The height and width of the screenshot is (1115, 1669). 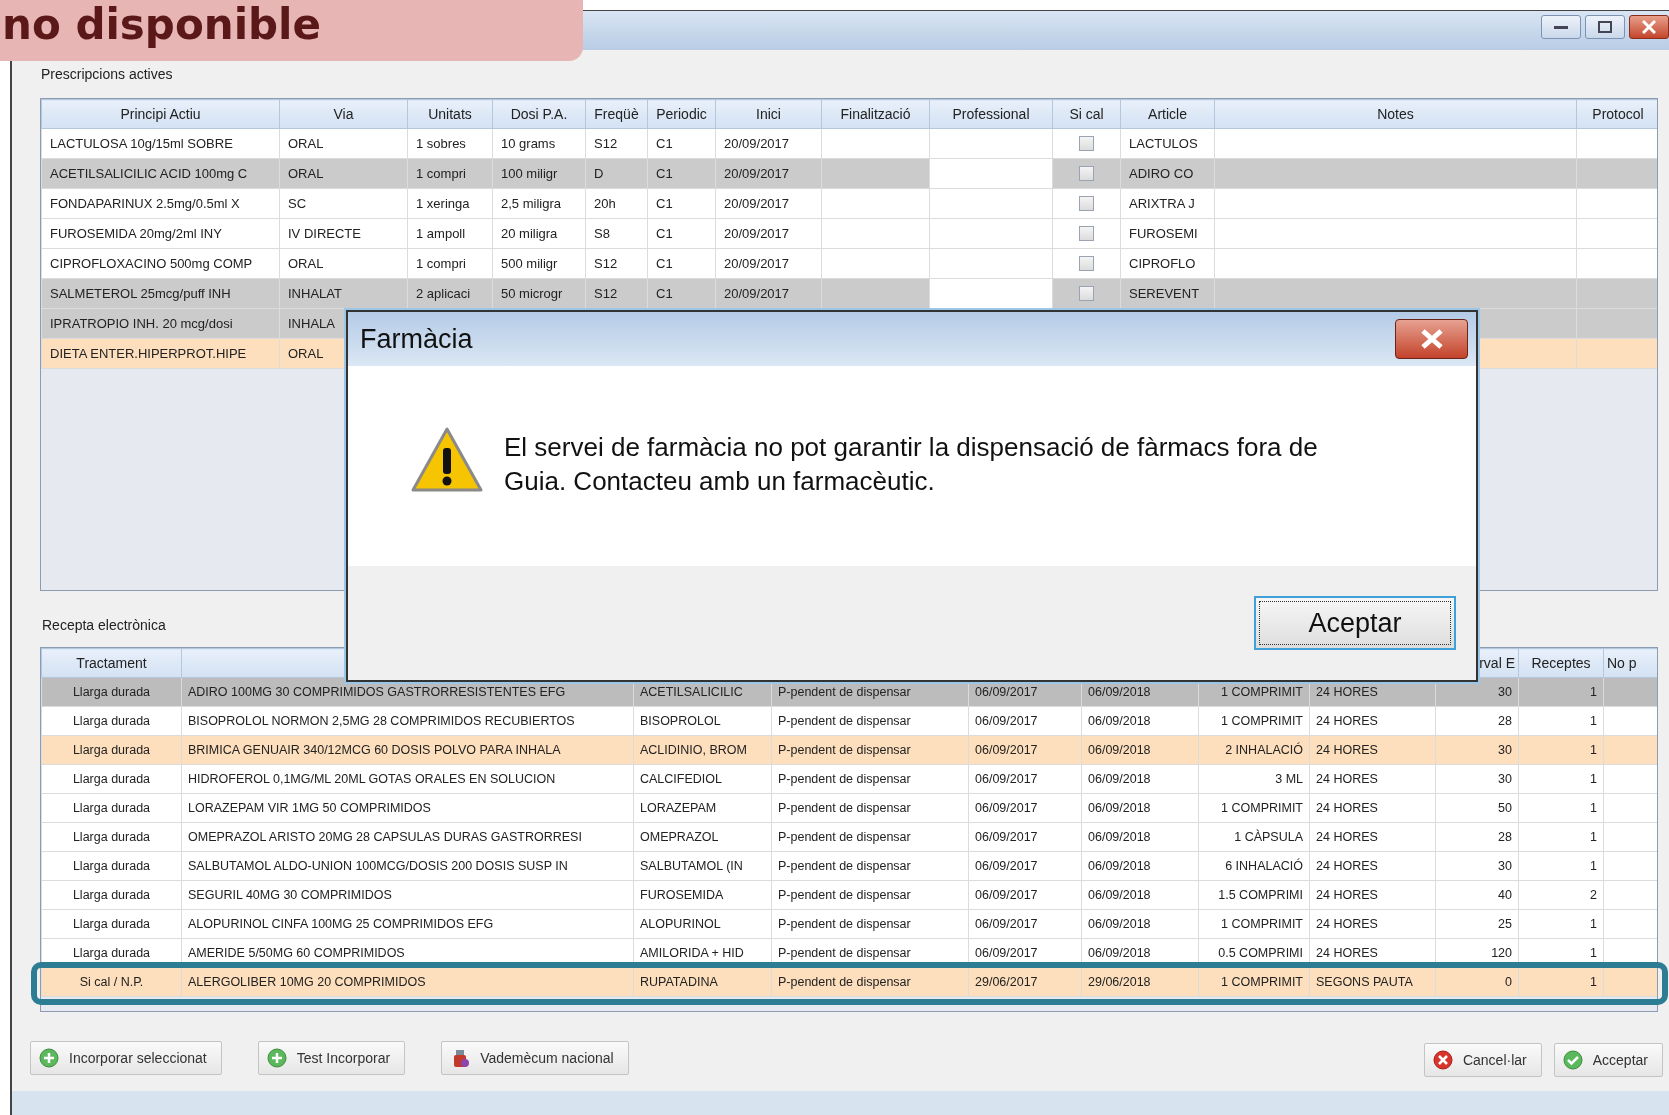 I want to click on table-row: ACETILSALICILIC ACID 100mg C ORAL 1 compri 100 miligr D C1 20/09/2017 ADIRO CO, so click(x=849, y=173).